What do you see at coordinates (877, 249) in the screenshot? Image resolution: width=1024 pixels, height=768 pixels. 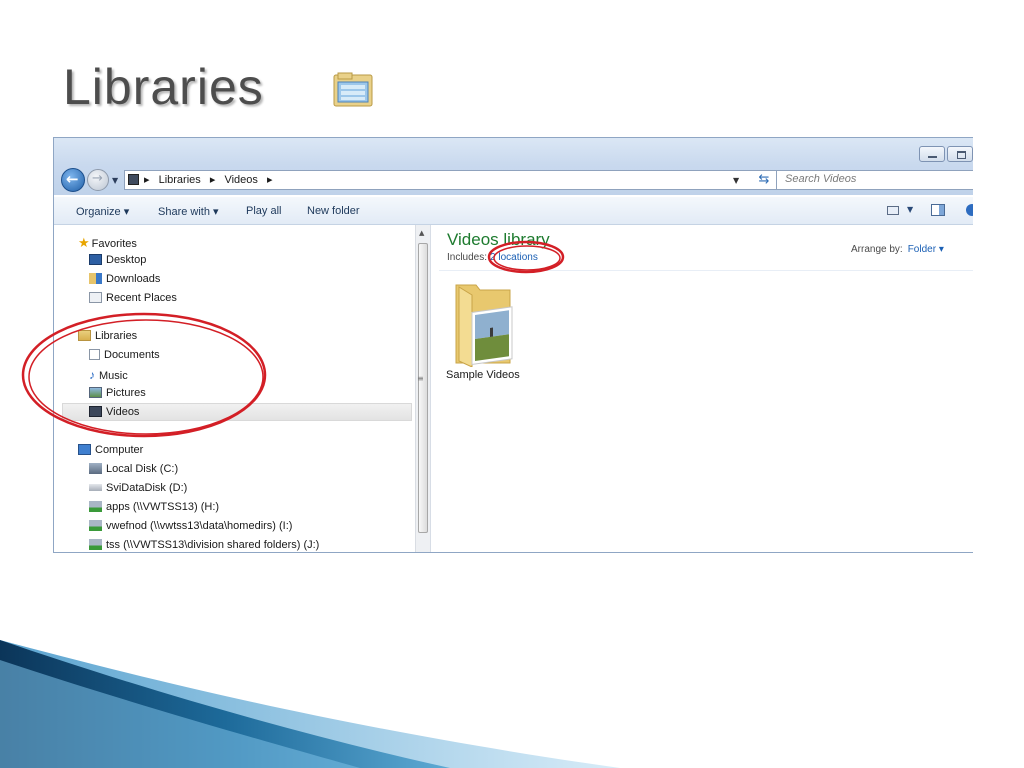 I see `arrange-by-label: Arrange by:` at bounding box center [877, 249].